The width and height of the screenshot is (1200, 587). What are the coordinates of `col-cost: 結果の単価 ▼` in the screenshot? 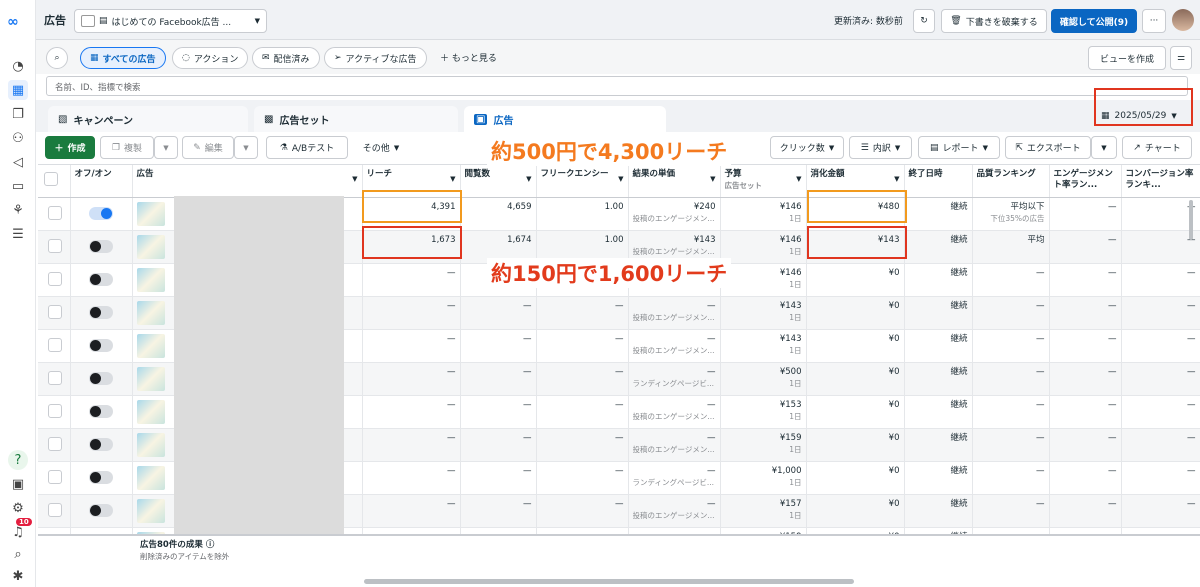 It's located at (674, 181).